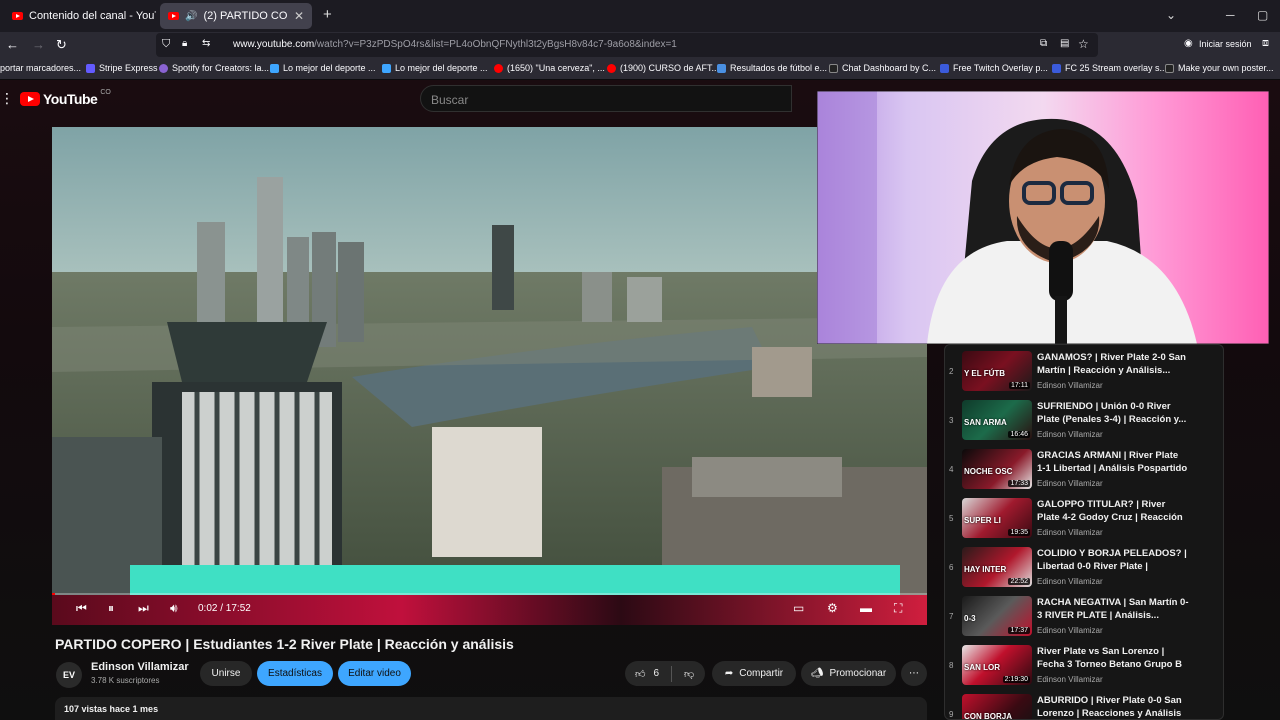  I want to click on permissions-icon: ⇆, so click(206, 43).